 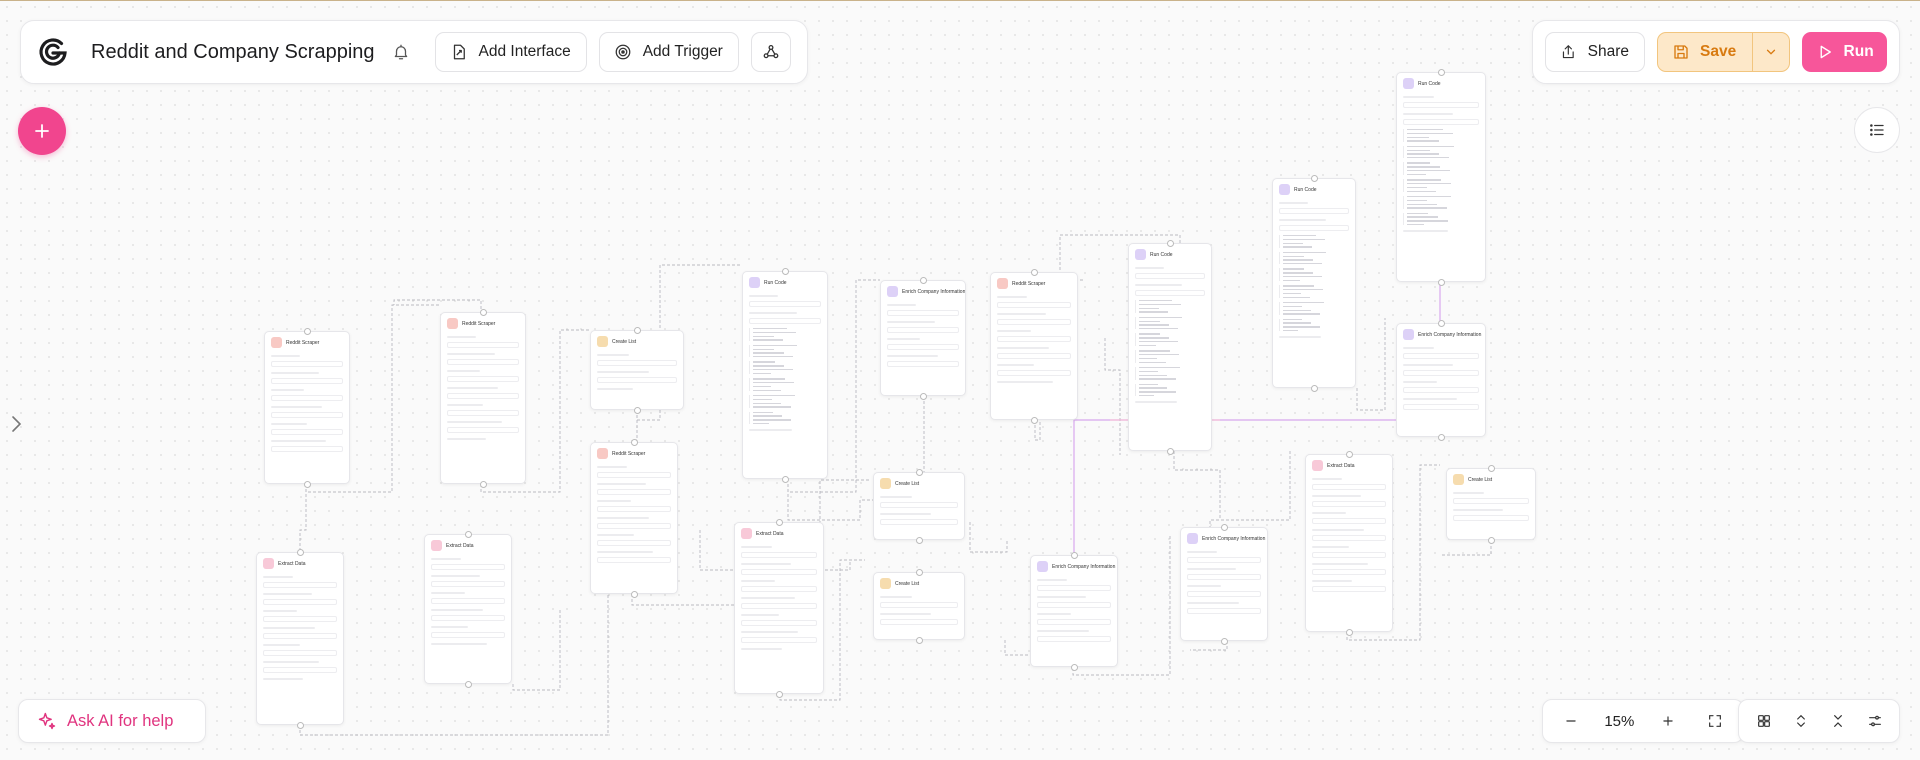 What do you see at coordinates (16, 426) in the screenshot?
I see `chevron-right-icon` at bounding box center [16, 426].